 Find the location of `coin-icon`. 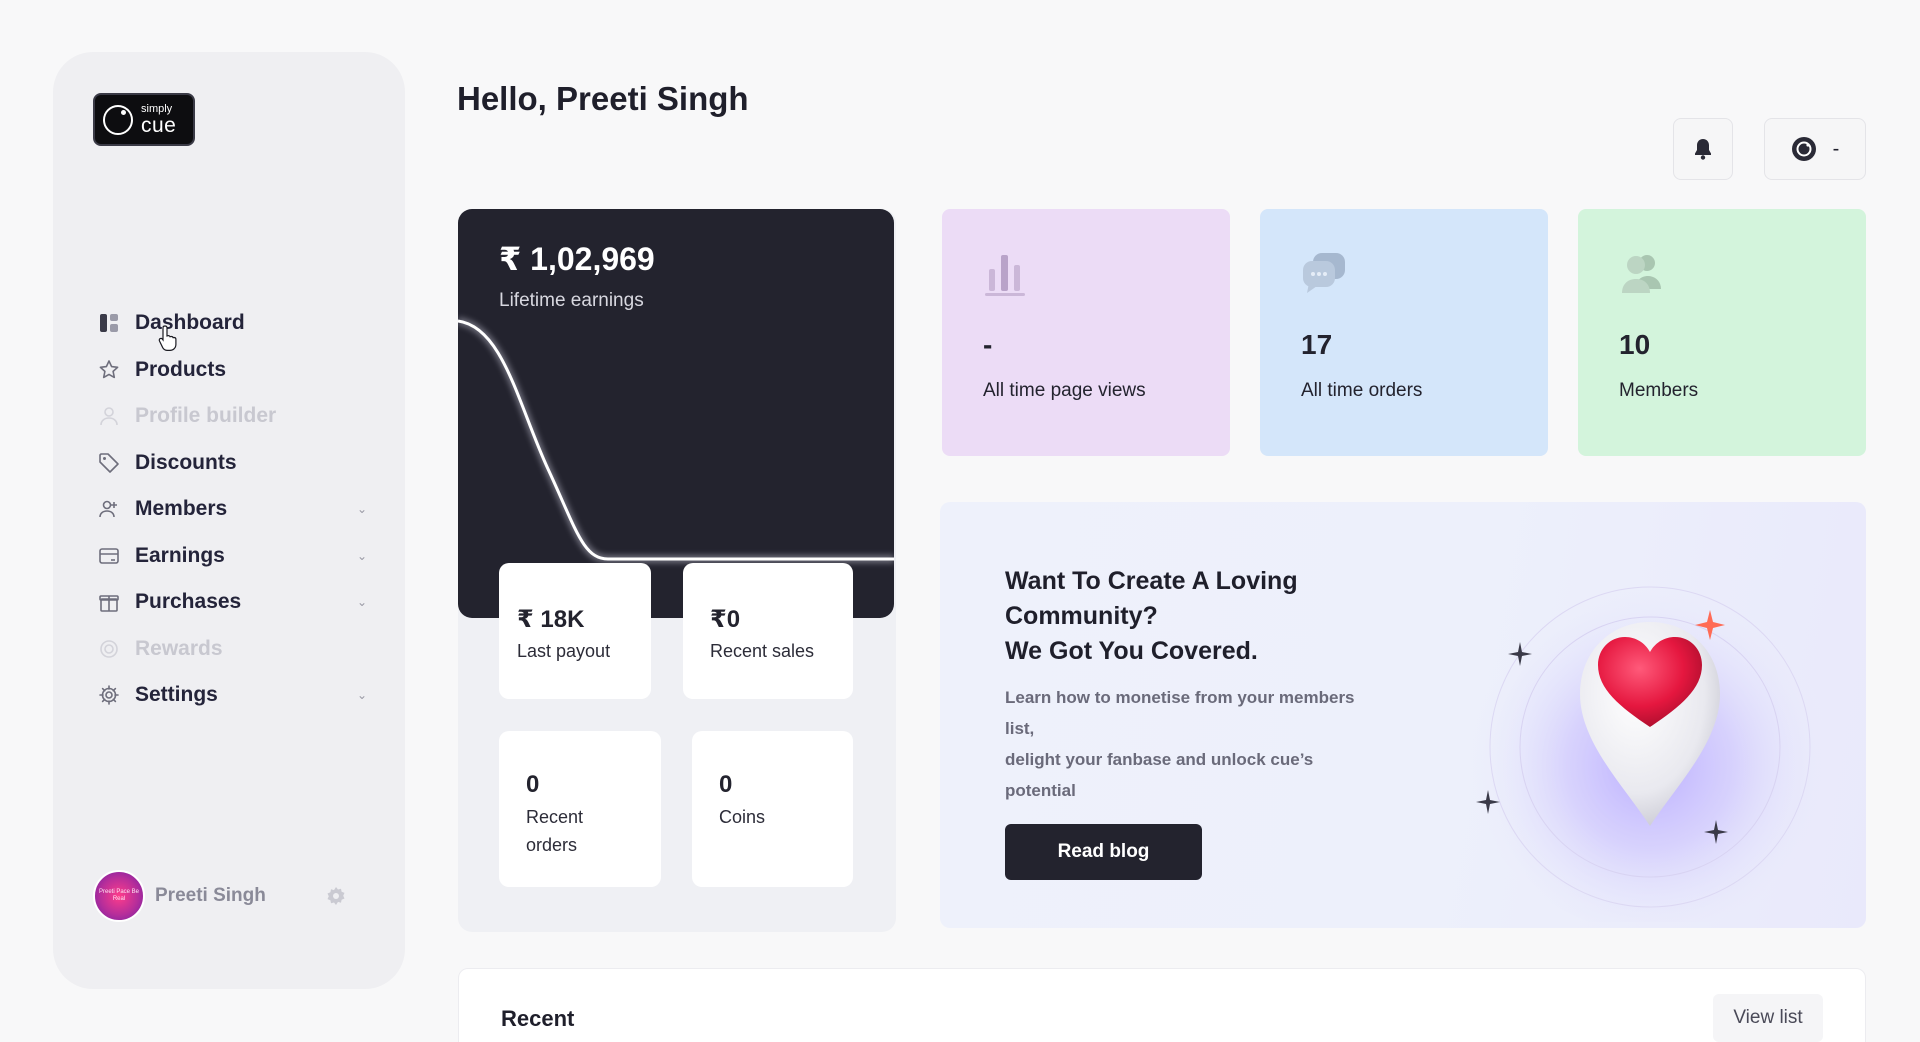

coin-icon is located at coordinates (109, 649).